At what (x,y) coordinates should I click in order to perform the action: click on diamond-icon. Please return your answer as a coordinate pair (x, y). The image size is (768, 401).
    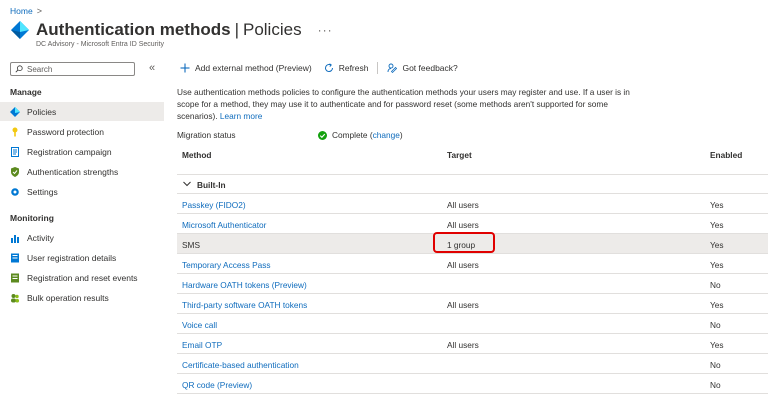
    Looking at the image, I should click on (15, 111).